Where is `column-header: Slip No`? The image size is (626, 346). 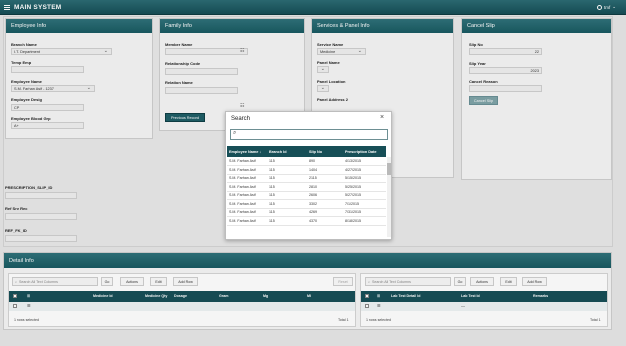 column-header: Slip No is located at coordinates (325, 151).